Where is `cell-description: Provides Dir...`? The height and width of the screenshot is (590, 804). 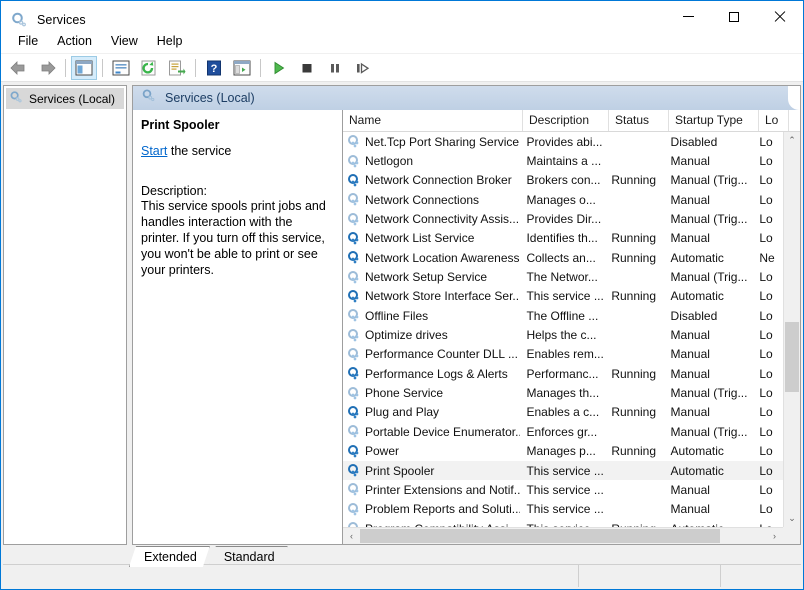
cell-description: Provides Dir... is located at coordinates (564, 219).